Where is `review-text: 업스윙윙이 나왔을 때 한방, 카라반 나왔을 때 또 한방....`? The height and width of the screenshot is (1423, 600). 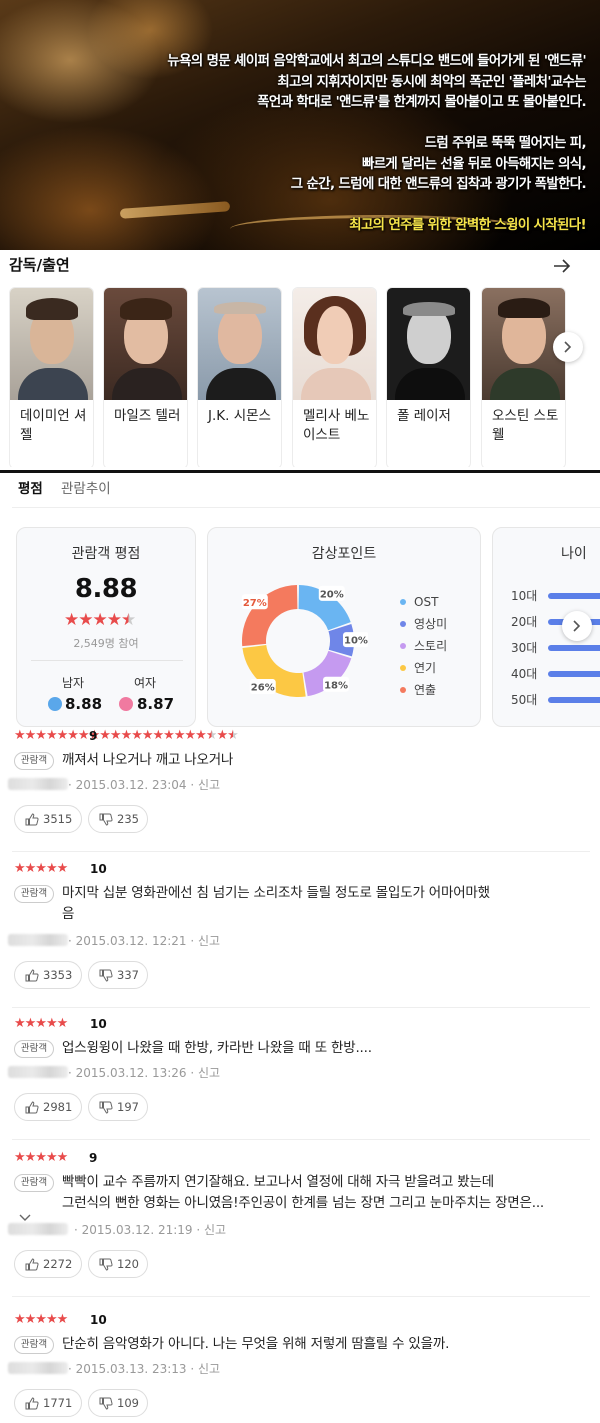
review-text: 업스윙윙이 나왔을 때 한방, 카라반 나왔을 때 또 한방.... is located at coordinates (331, 1048).